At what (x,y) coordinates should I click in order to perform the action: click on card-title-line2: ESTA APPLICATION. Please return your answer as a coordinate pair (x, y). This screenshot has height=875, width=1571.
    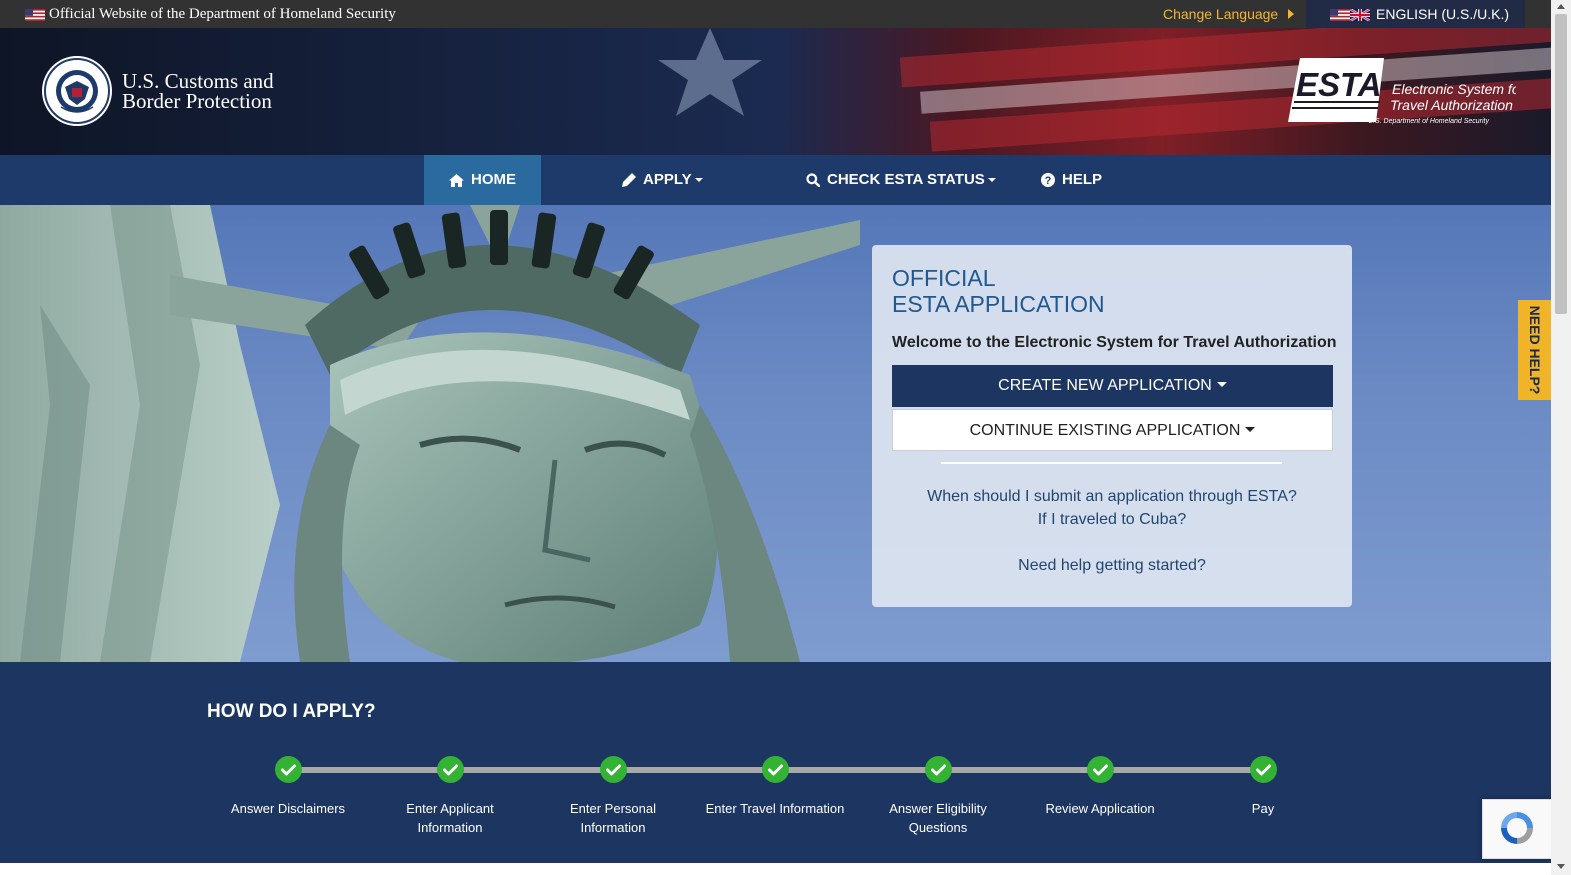
    Looking at the image, I should click on (998, 304).